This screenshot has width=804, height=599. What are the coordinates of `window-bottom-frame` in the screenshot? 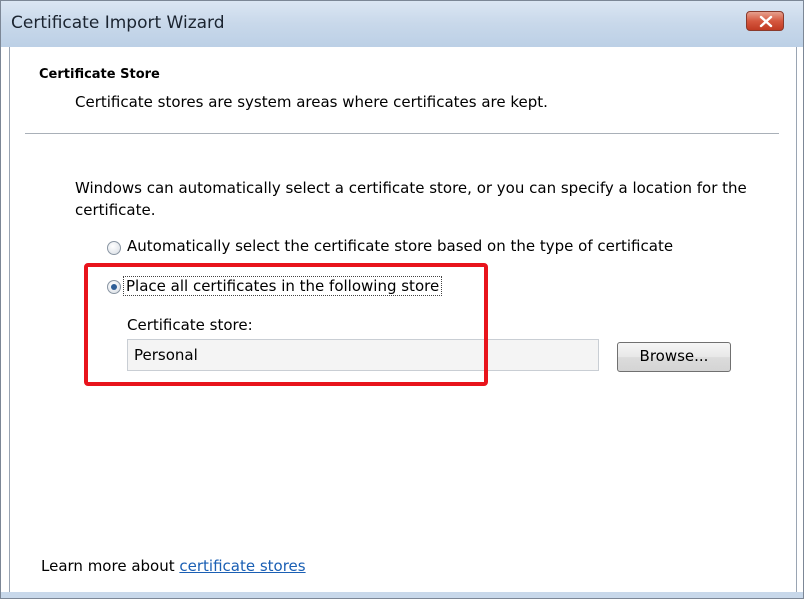 It's located at (402, 595).